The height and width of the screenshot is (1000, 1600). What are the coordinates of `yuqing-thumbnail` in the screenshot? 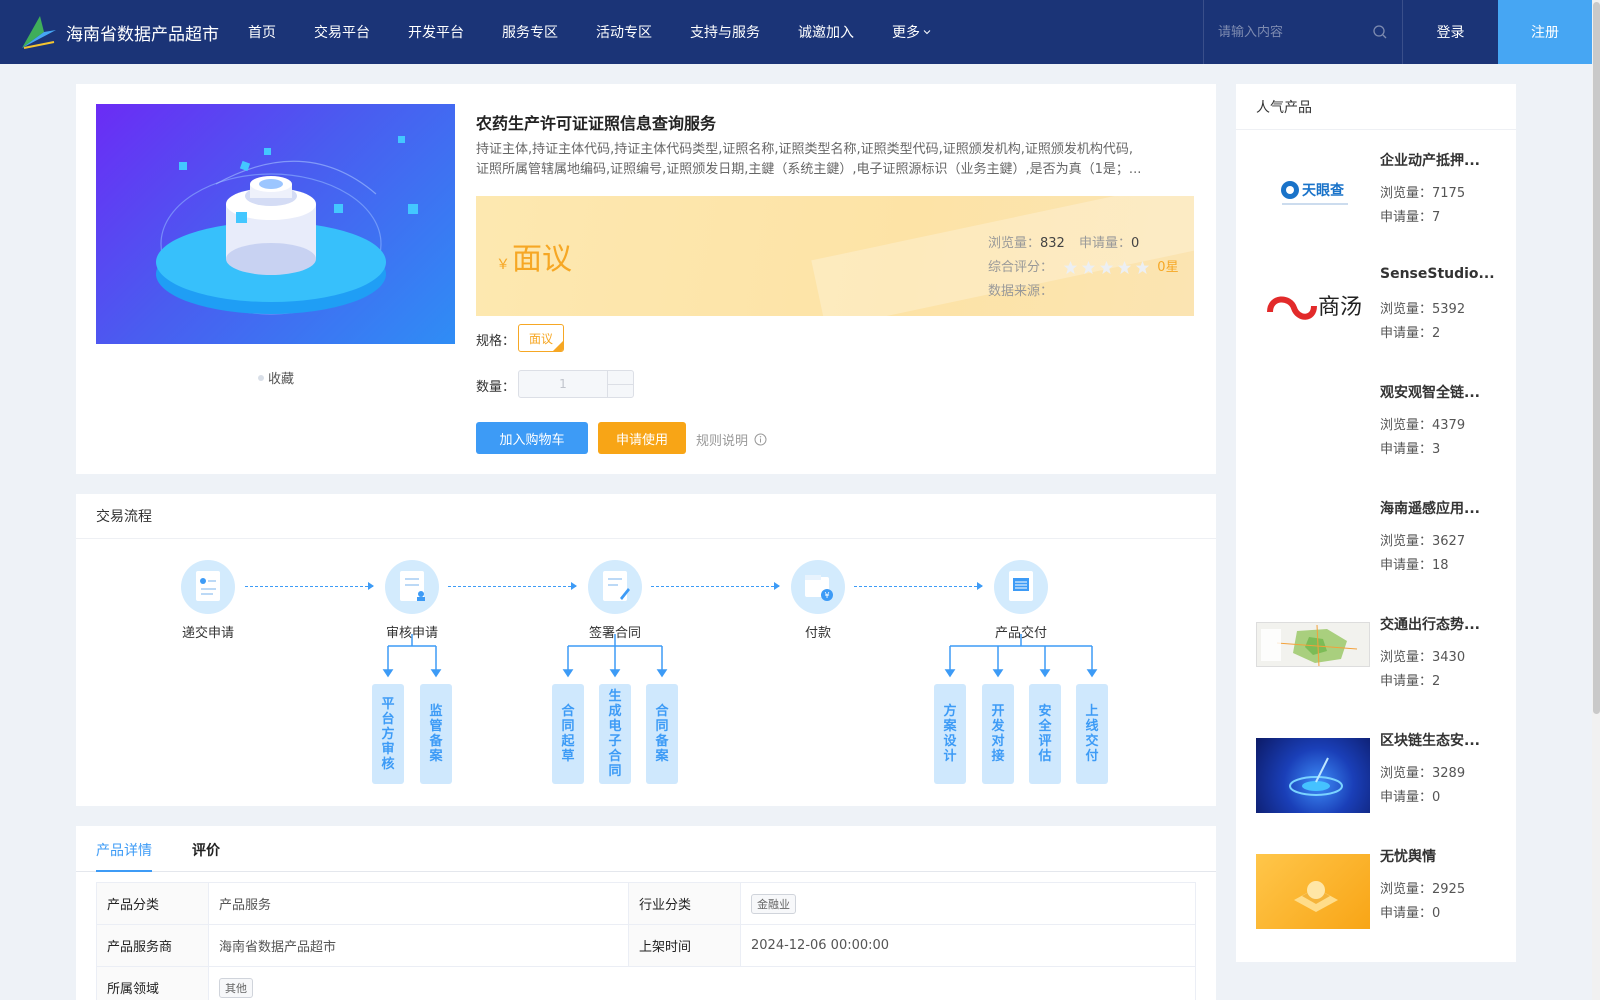 It's located at (1313, 891).